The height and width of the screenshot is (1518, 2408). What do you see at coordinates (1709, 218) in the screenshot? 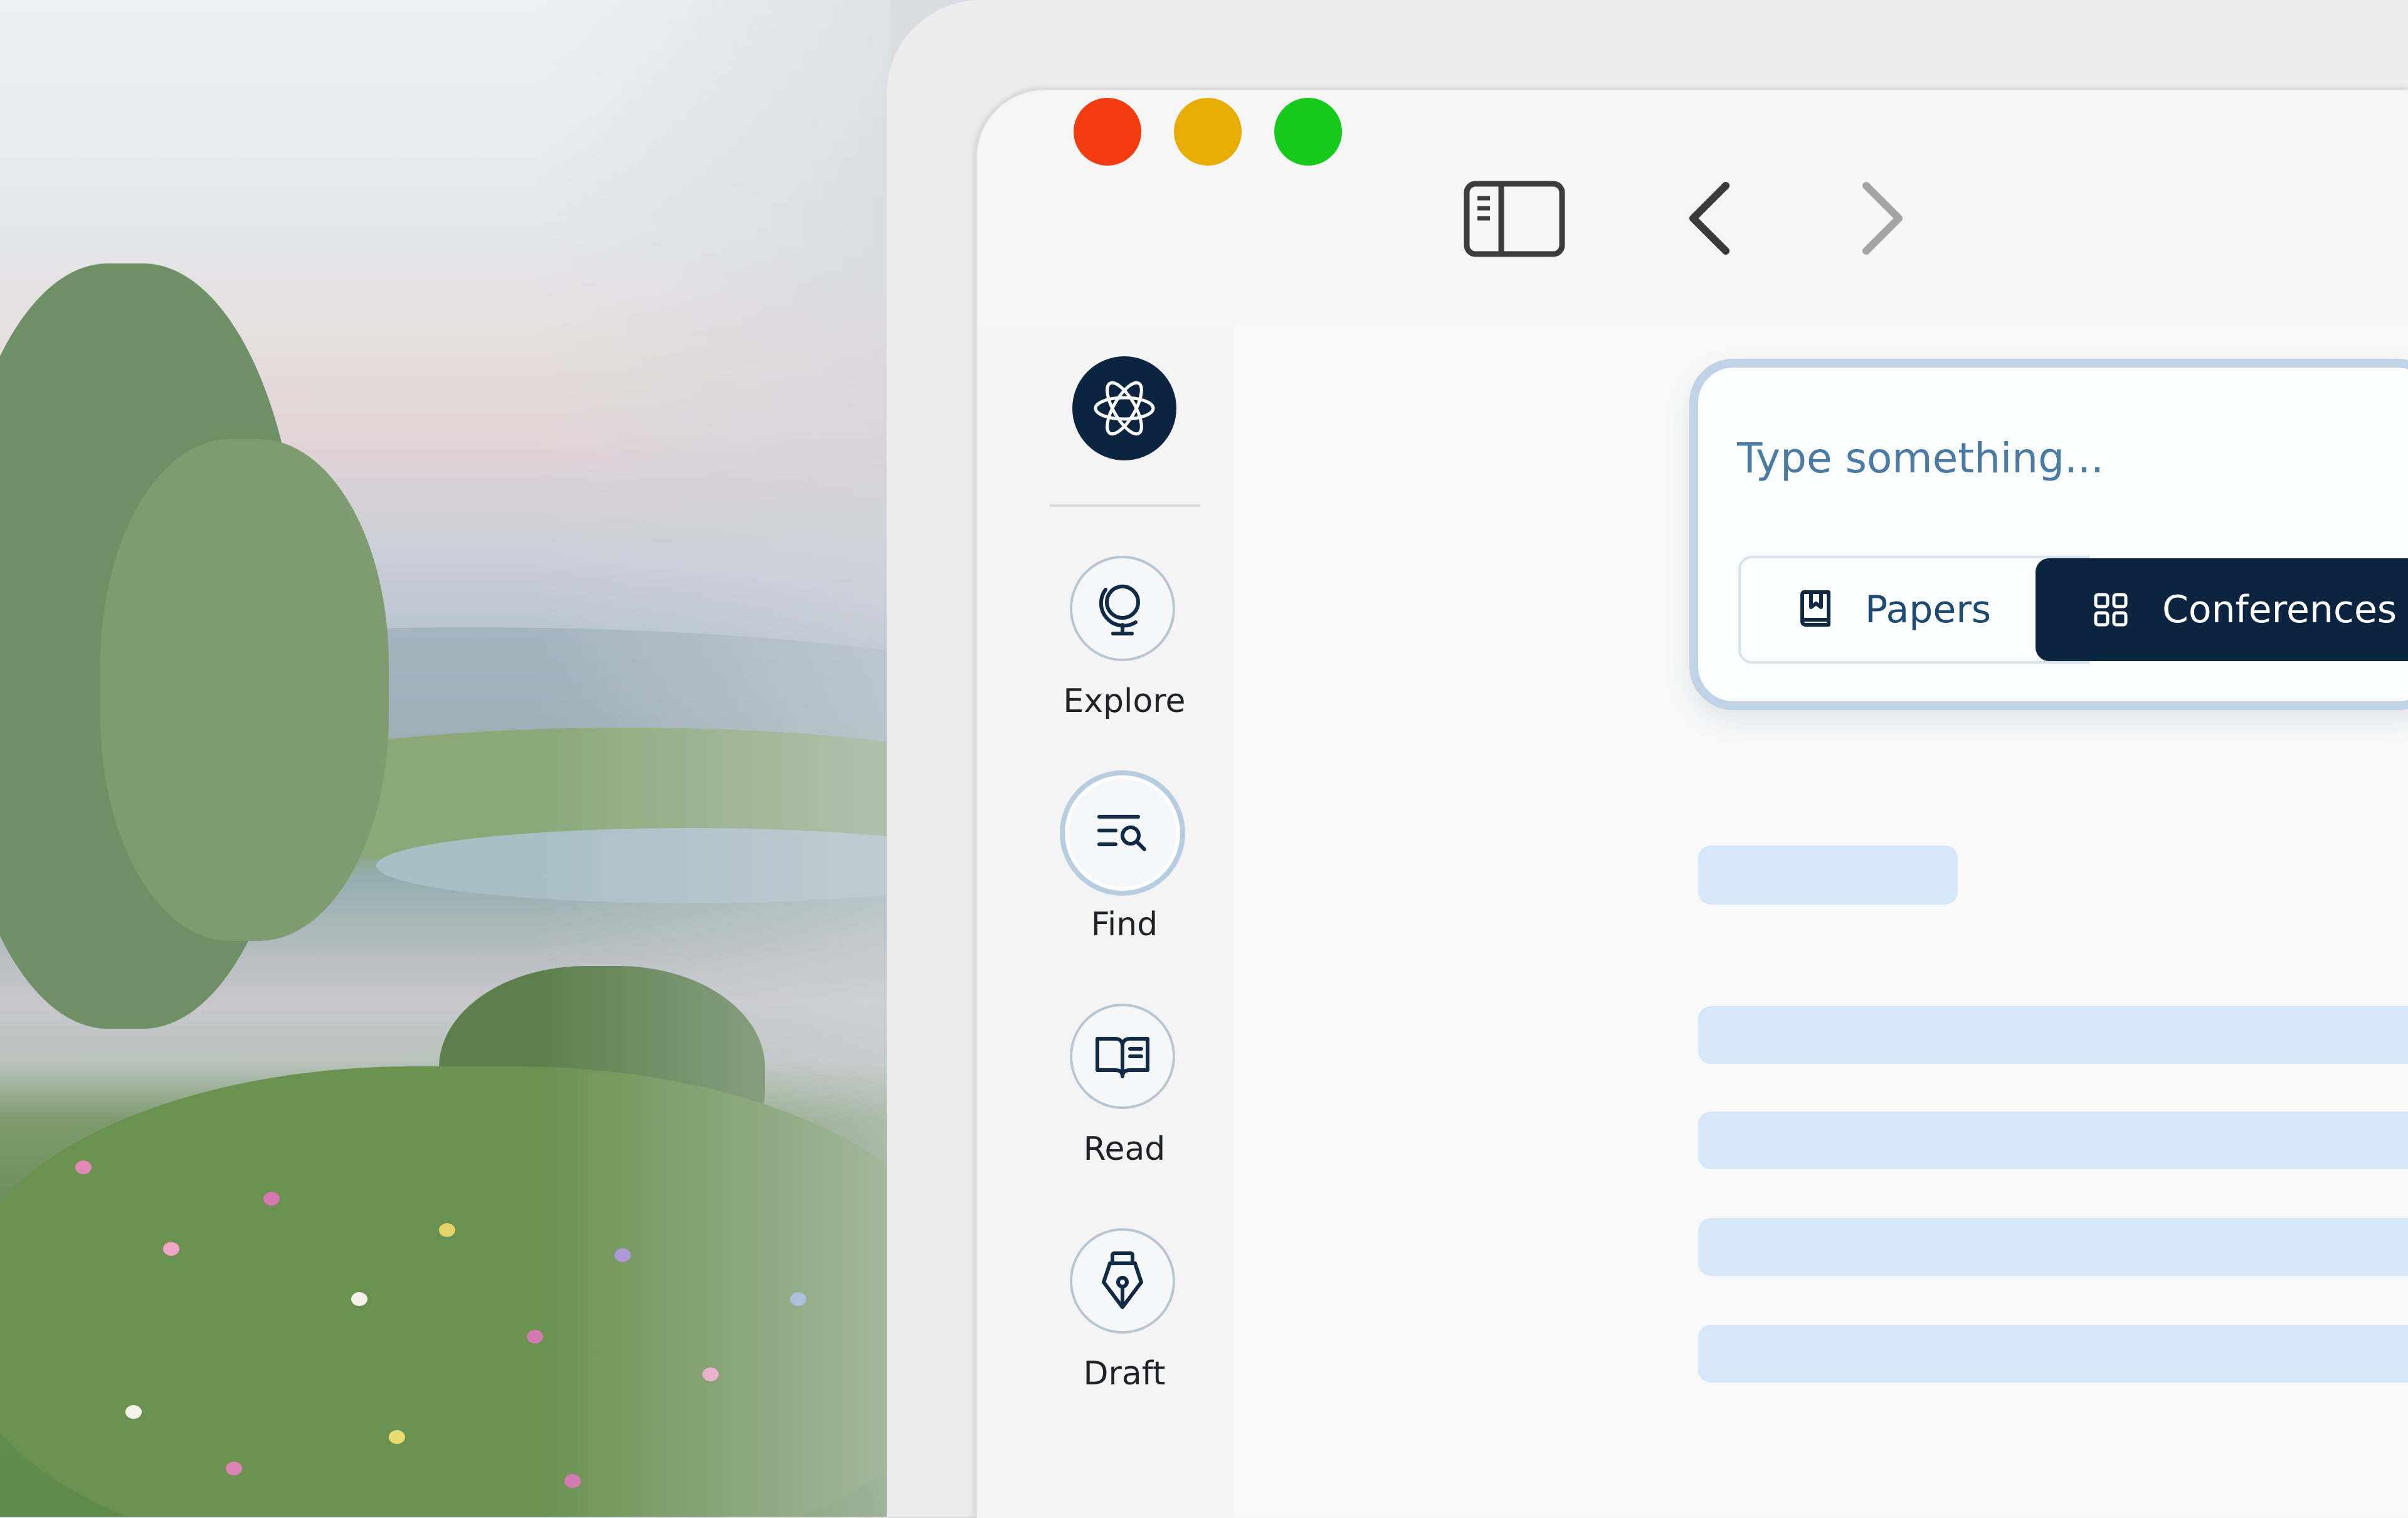
I see `chevron-left-icon` at bounding box center [1709, 218].